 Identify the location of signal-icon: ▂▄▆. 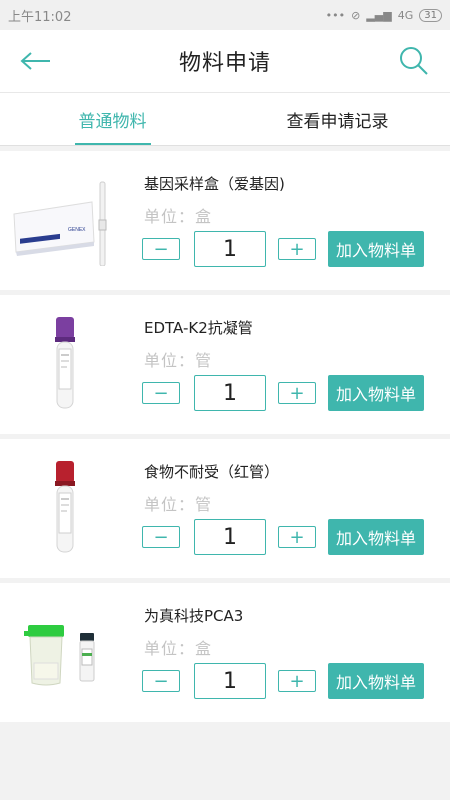
(379, 15).